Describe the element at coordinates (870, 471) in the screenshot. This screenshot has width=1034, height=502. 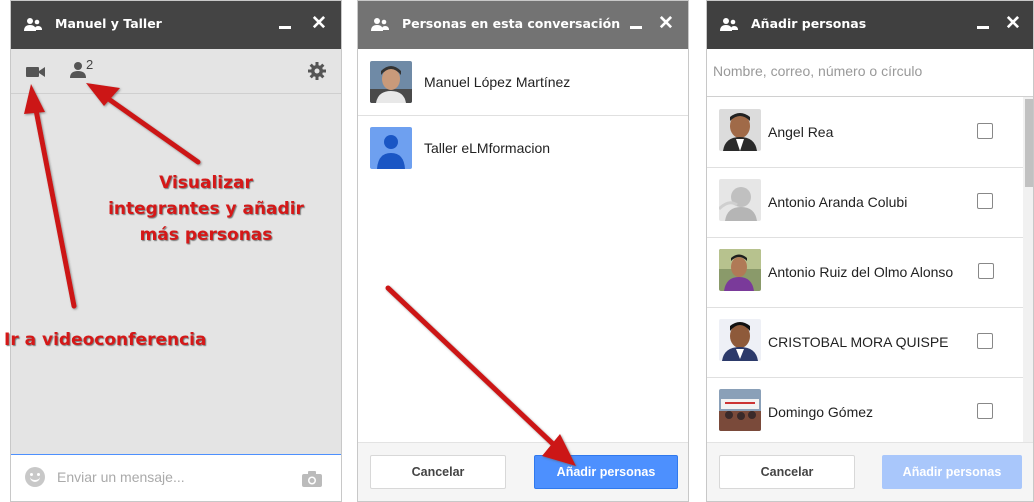
I see `add-footer: Cancelar Añadir personas` at that location.